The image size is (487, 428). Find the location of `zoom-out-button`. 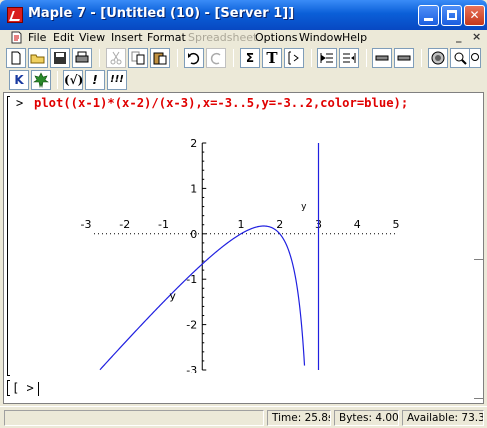

zoom-out-button is located at coordinates (475, 58).